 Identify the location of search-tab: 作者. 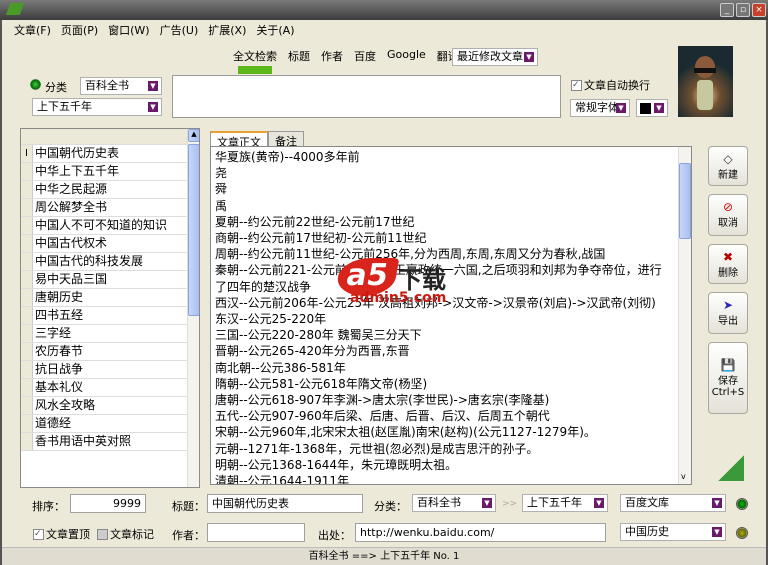
(332, 56).